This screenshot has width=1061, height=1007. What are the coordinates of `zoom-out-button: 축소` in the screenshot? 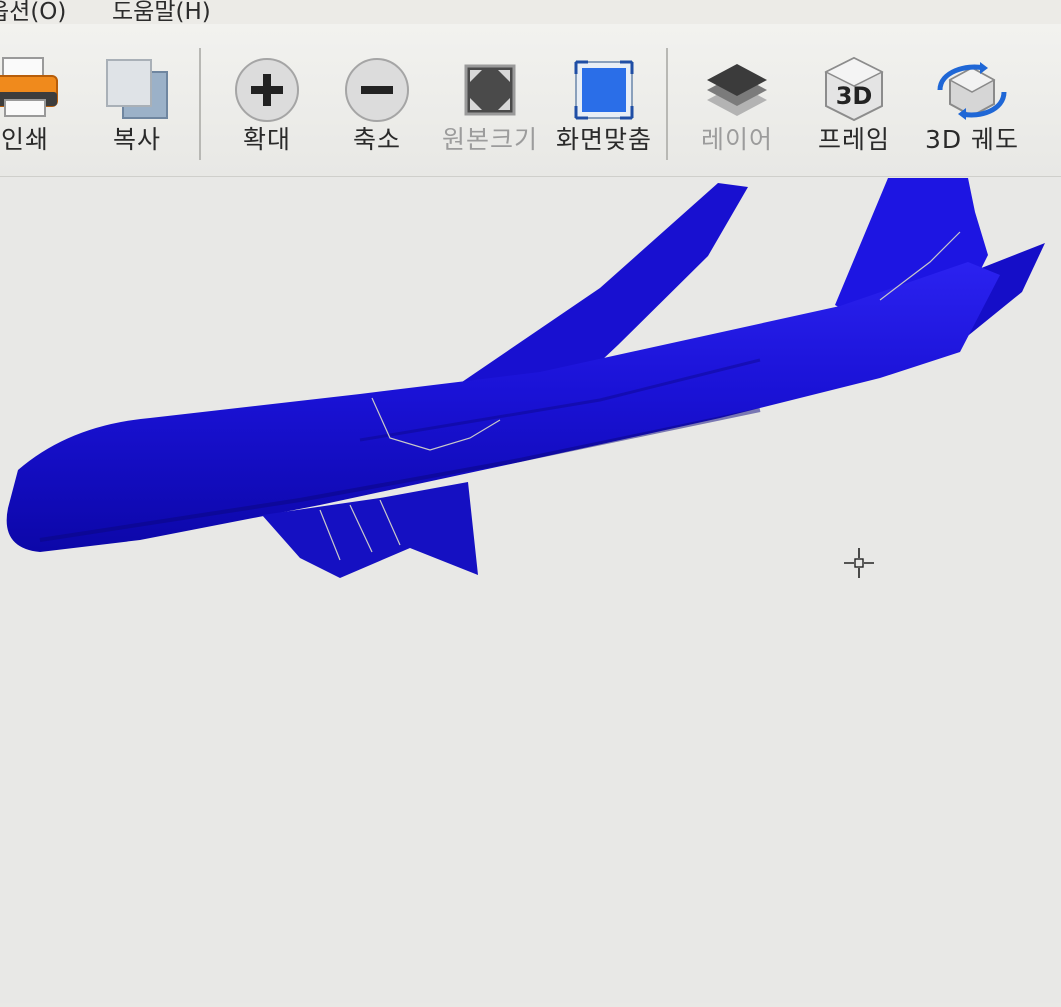 It's located at (377, 100).